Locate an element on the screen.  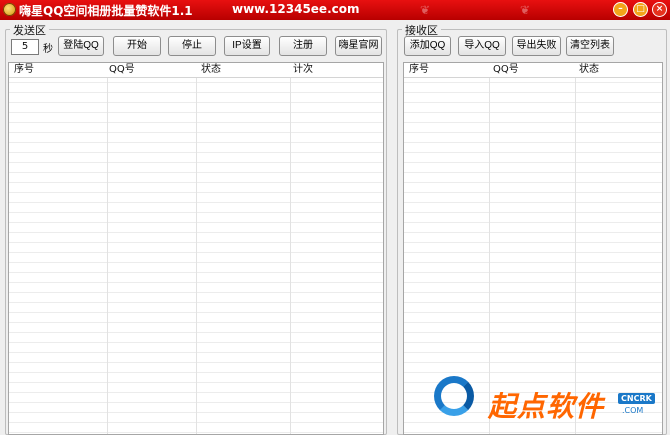
register-button: 注册 is located at coordinates (303, 46).